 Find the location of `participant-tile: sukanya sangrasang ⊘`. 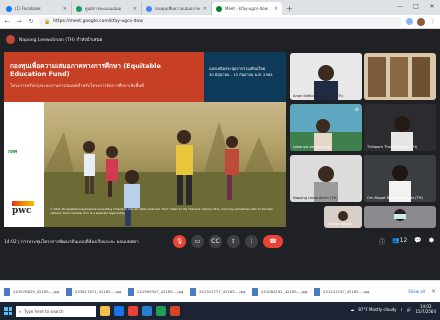

participant-tile: sukanya sangrasang ⊘ is located at coordinates (326, 127).